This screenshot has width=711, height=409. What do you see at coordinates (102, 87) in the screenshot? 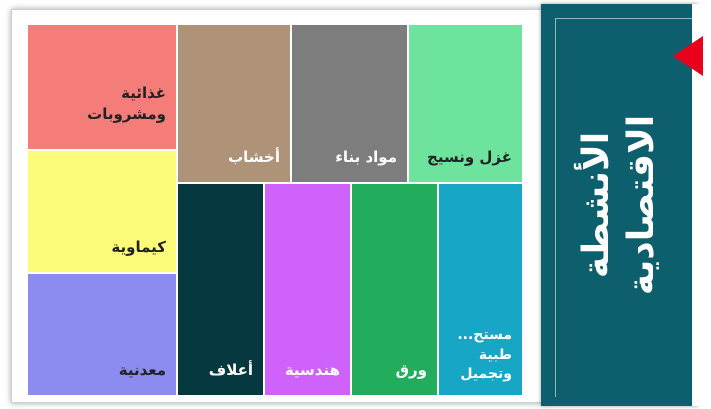
I see `tile-food-beverages: غذائية ومشروبات` at bounding box center [102, 87].